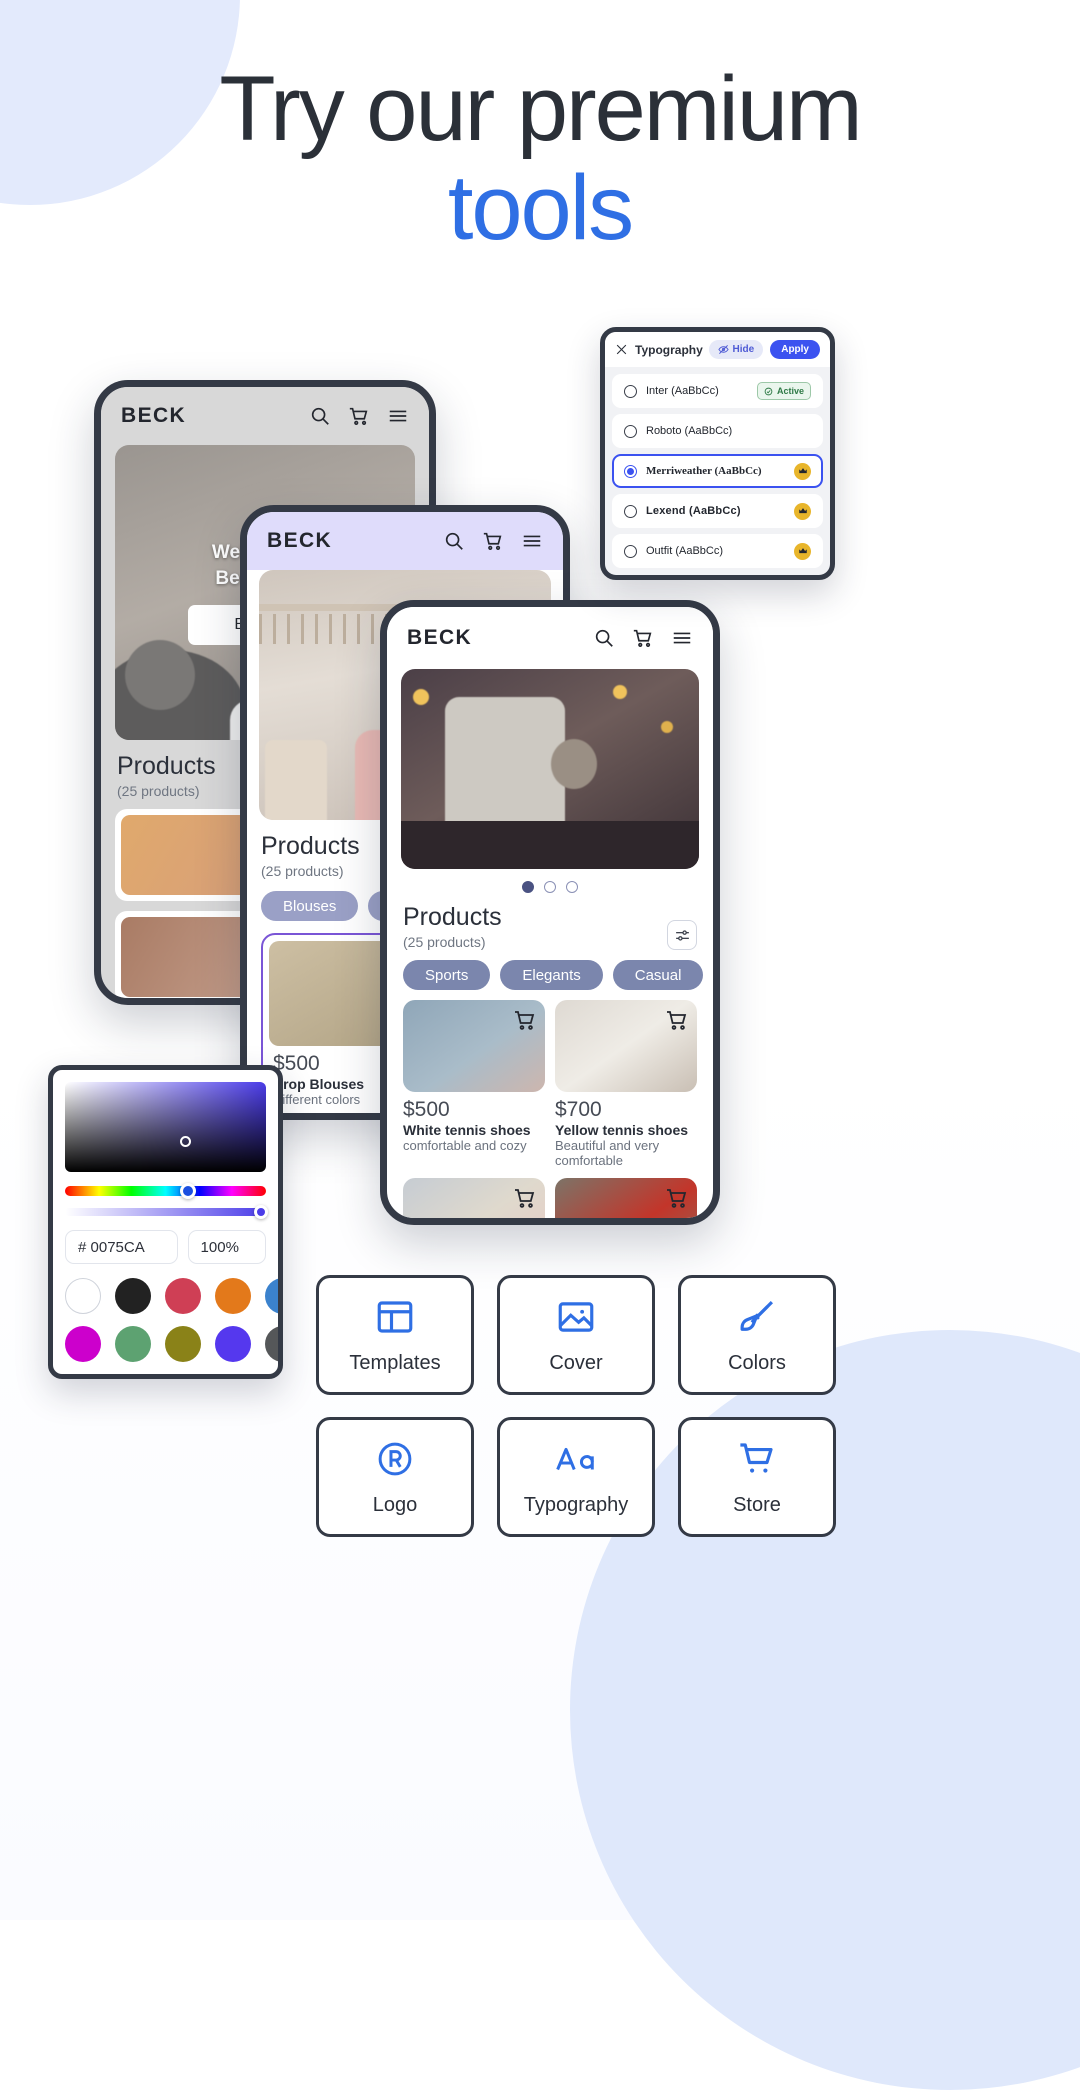  I want to click on typography-panel-header: Typography Hide Apply, so click(717, 349).